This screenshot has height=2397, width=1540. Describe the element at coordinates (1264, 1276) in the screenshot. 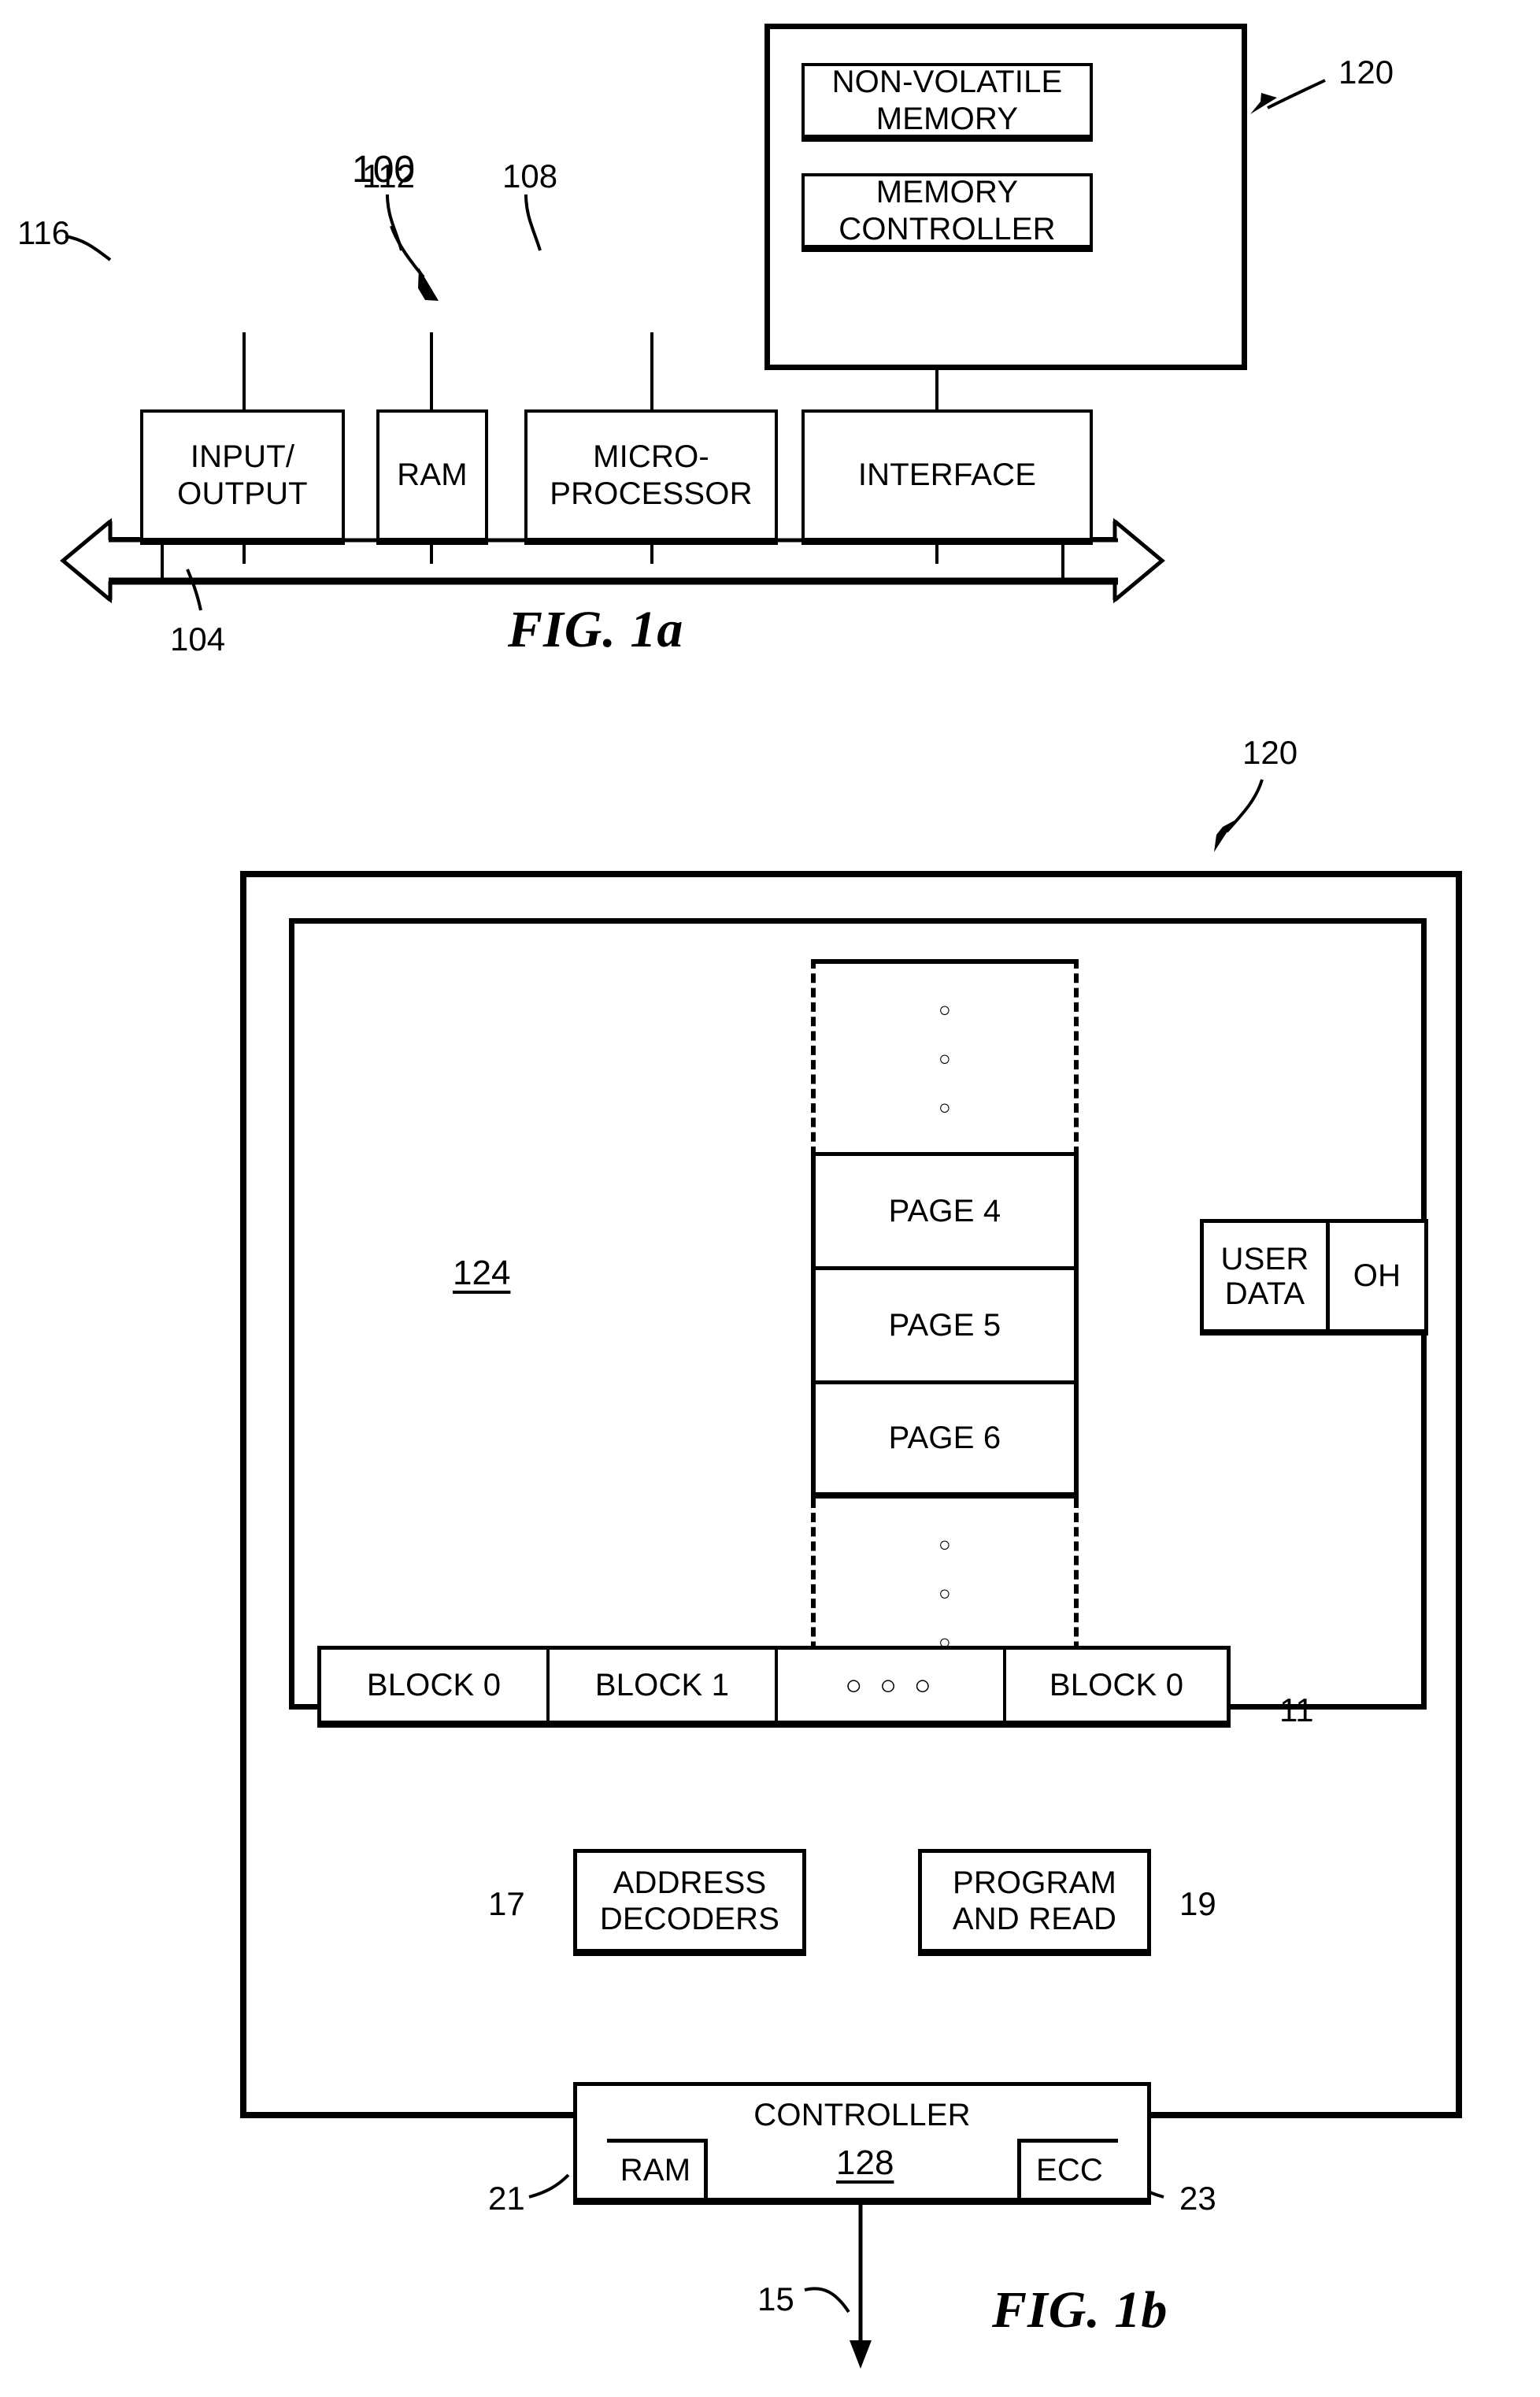

I see `user-data-label: USER DATA` at that location.